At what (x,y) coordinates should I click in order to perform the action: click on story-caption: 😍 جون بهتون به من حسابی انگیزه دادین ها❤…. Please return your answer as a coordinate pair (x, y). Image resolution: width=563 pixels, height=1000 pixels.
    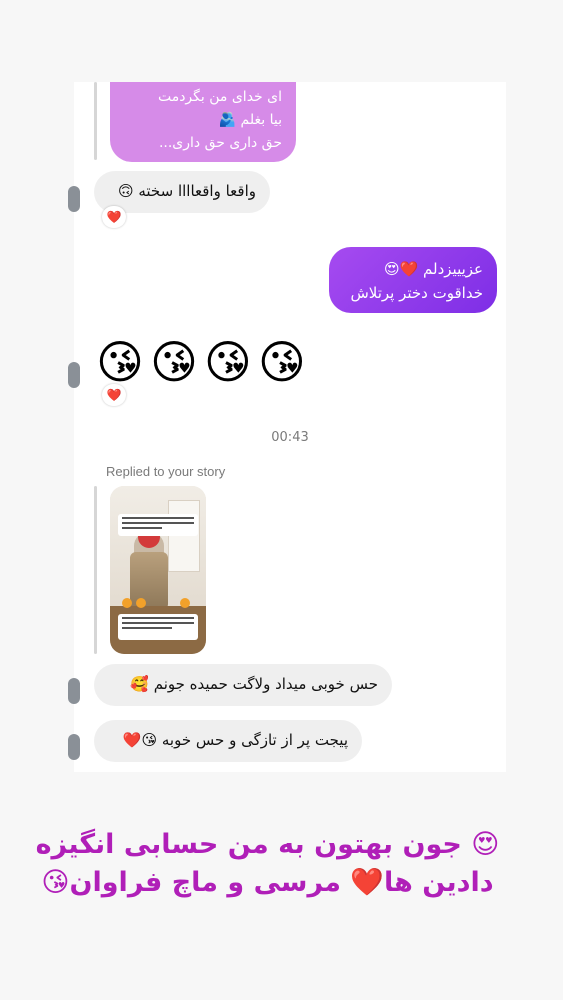
    Looking at the image, I should click on (267, 864).